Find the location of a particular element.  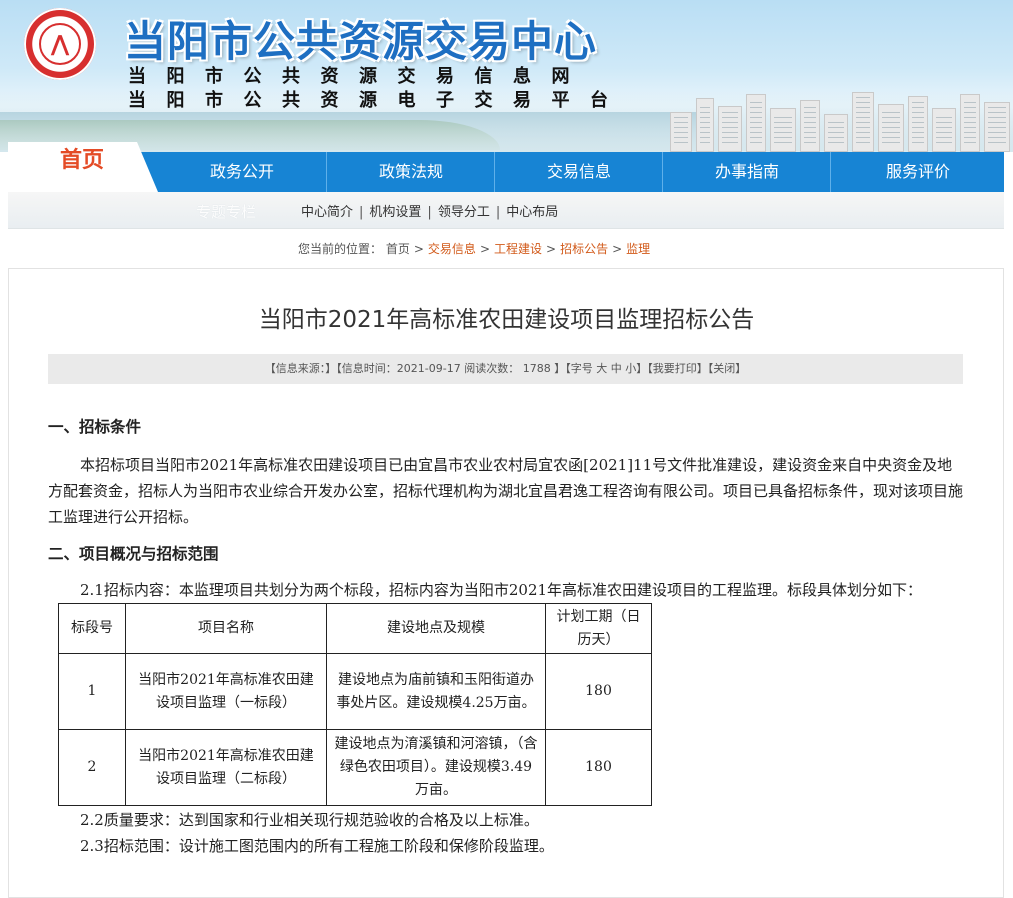

table-cell-location-scale: 建设地点为庙前镇和玉阳街道办事处片区。建设规模4.25万亩。 is located at coordinates (436, 691).